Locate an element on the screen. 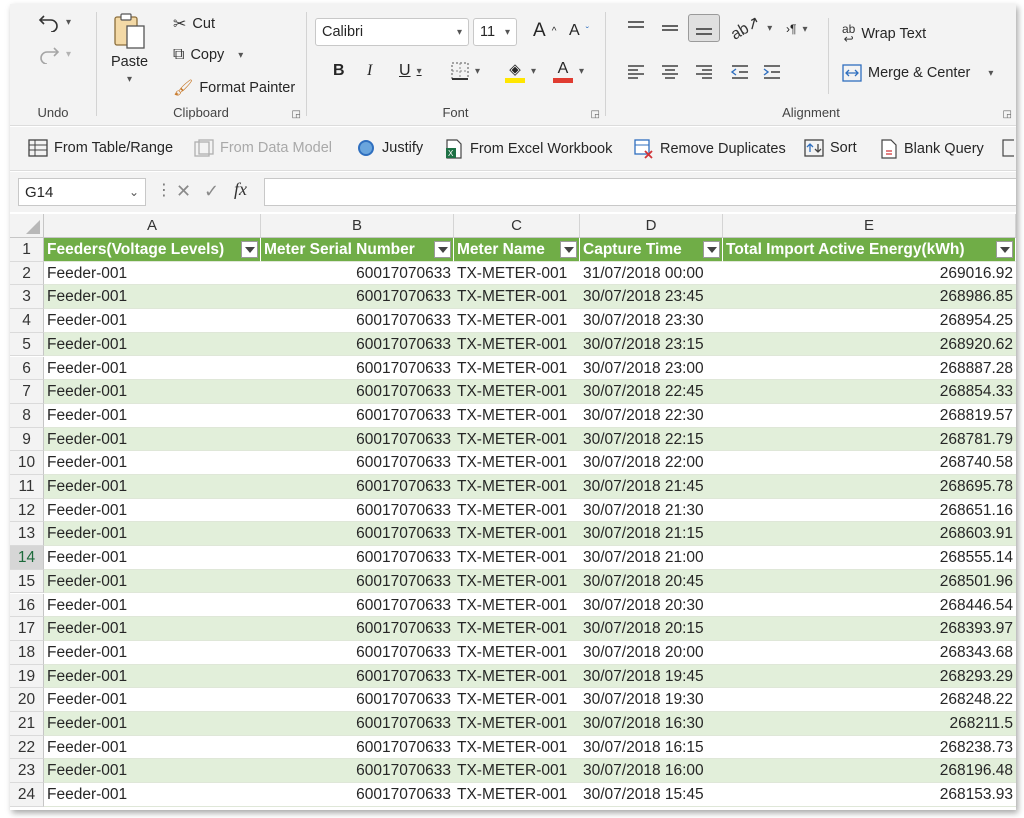 This screenshot has width=1024, height=818. formula-input is located at coordinates (640, 192).